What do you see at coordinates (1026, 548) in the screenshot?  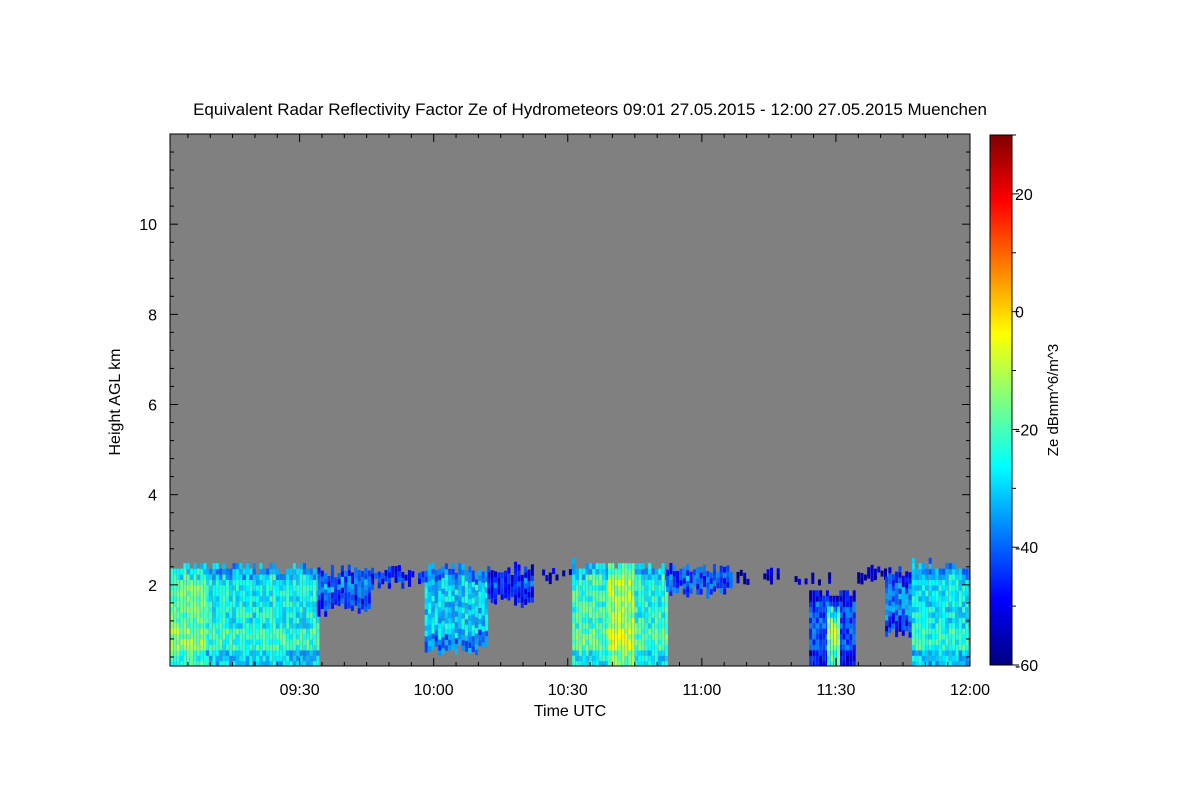 I see `colorbar-tick-label: -40` at bounding box center [1026, 548].